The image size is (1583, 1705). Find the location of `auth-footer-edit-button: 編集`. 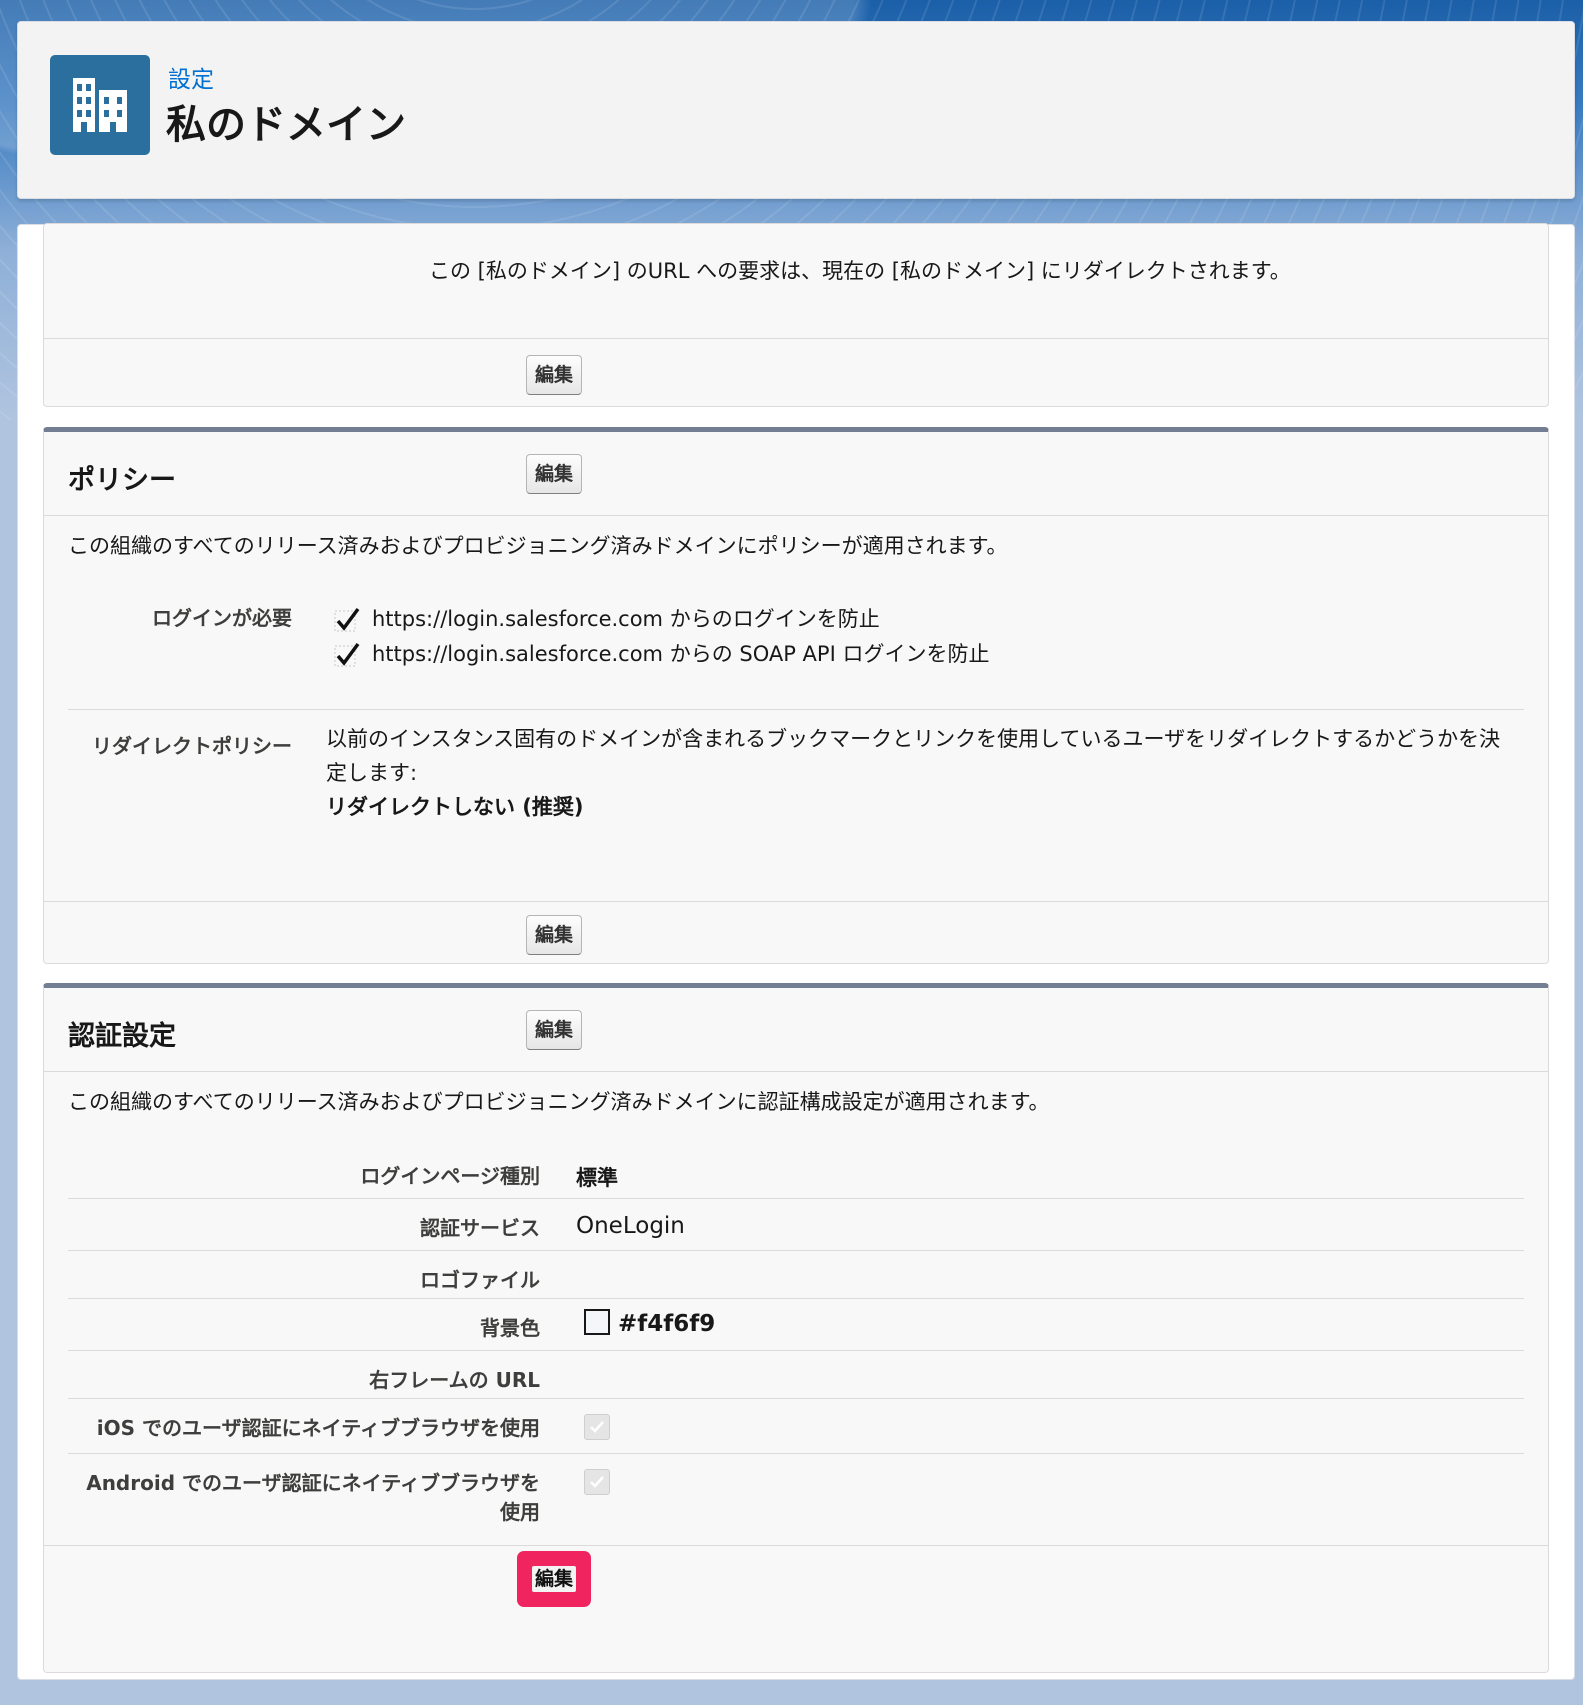

auth-footer-edit-button: 編集 is located at coordinates (554, 1579).